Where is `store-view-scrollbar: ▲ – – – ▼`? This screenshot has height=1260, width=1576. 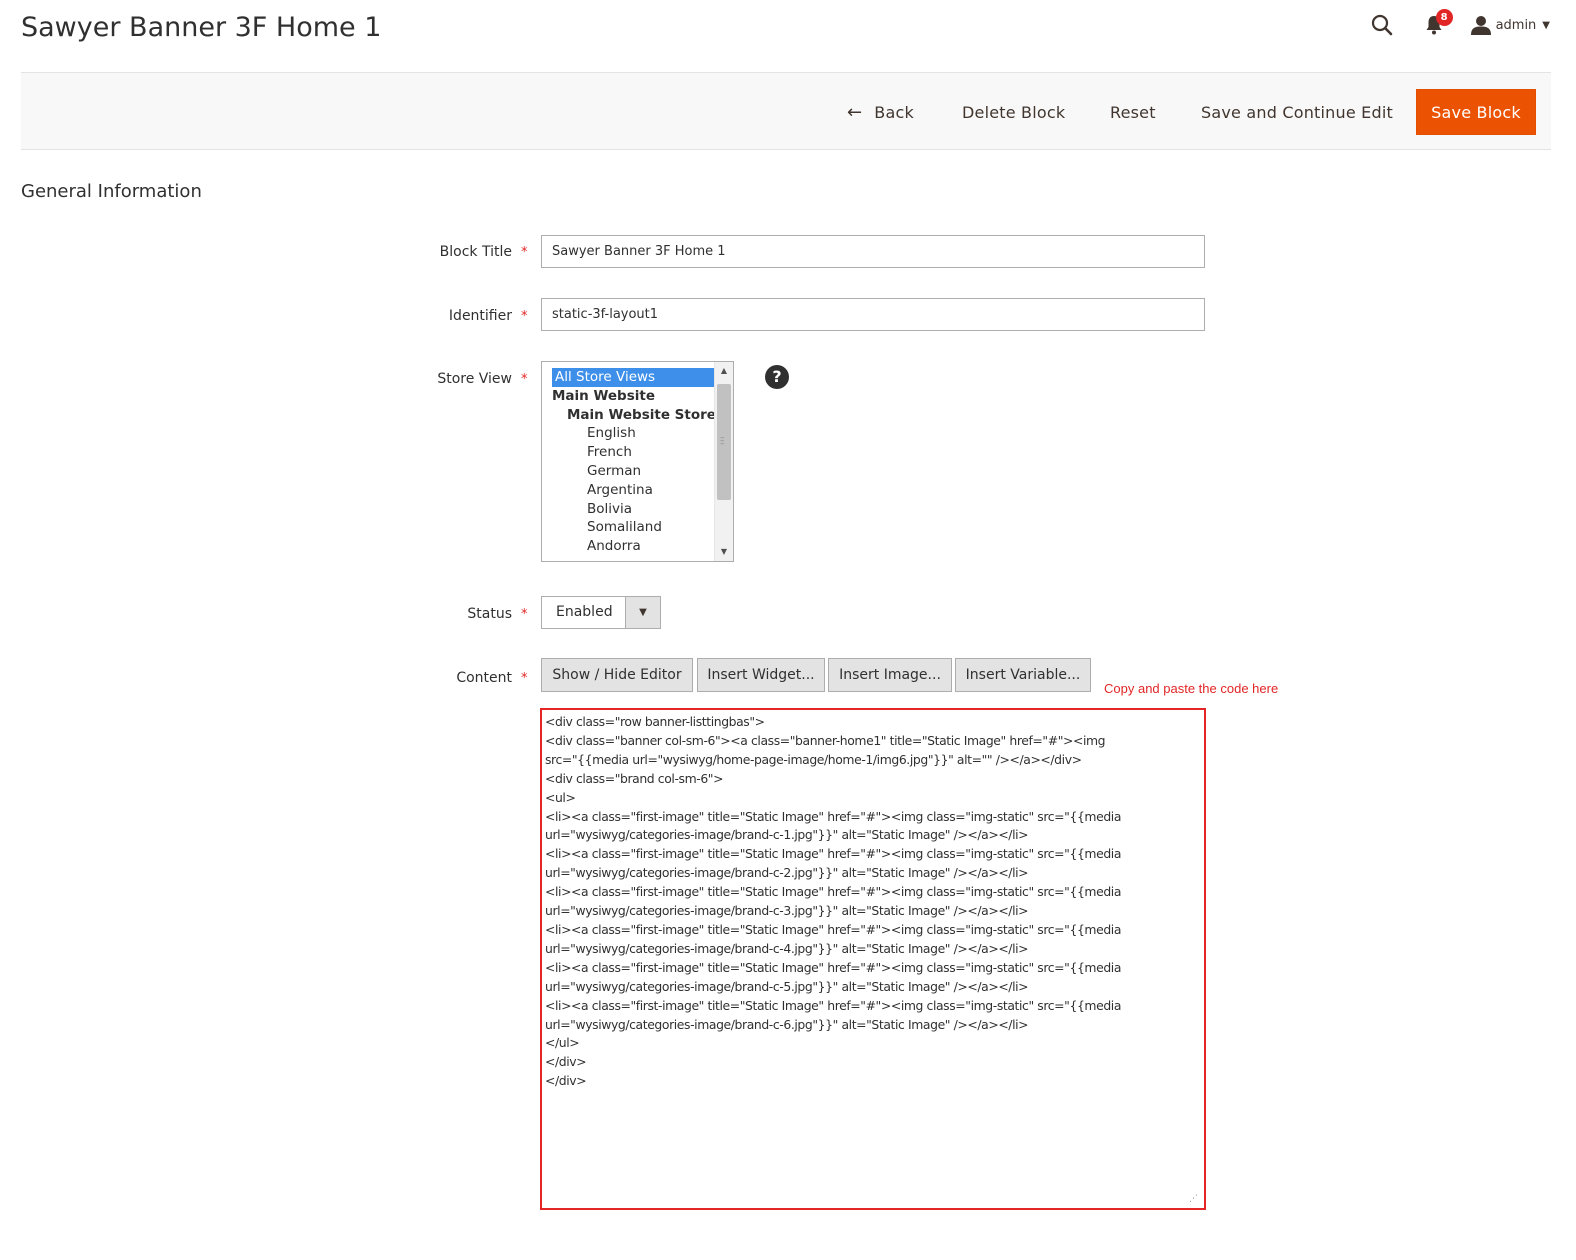
store-view-scrollbar: ▲ – – – ▼ is located at coordinates (723, 461).